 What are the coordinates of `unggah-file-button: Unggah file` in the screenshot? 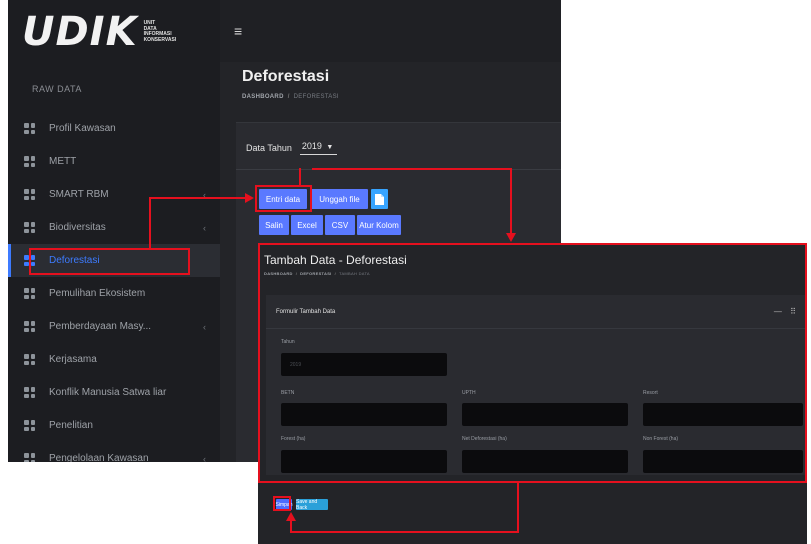 It's located at (339, 199).